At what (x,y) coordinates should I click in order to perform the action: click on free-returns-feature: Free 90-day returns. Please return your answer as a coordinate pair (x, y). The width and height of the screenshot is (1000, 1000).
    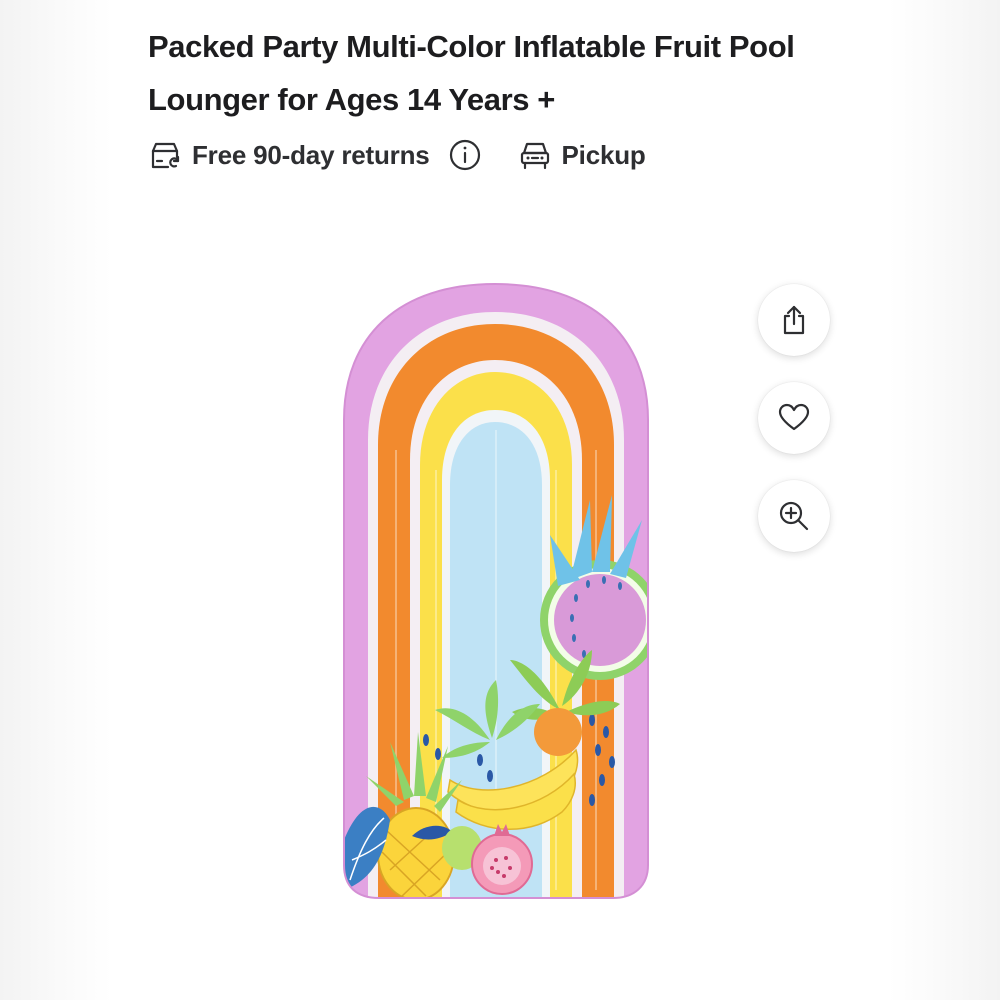
    Looking at the image, I should click on (315, 155).